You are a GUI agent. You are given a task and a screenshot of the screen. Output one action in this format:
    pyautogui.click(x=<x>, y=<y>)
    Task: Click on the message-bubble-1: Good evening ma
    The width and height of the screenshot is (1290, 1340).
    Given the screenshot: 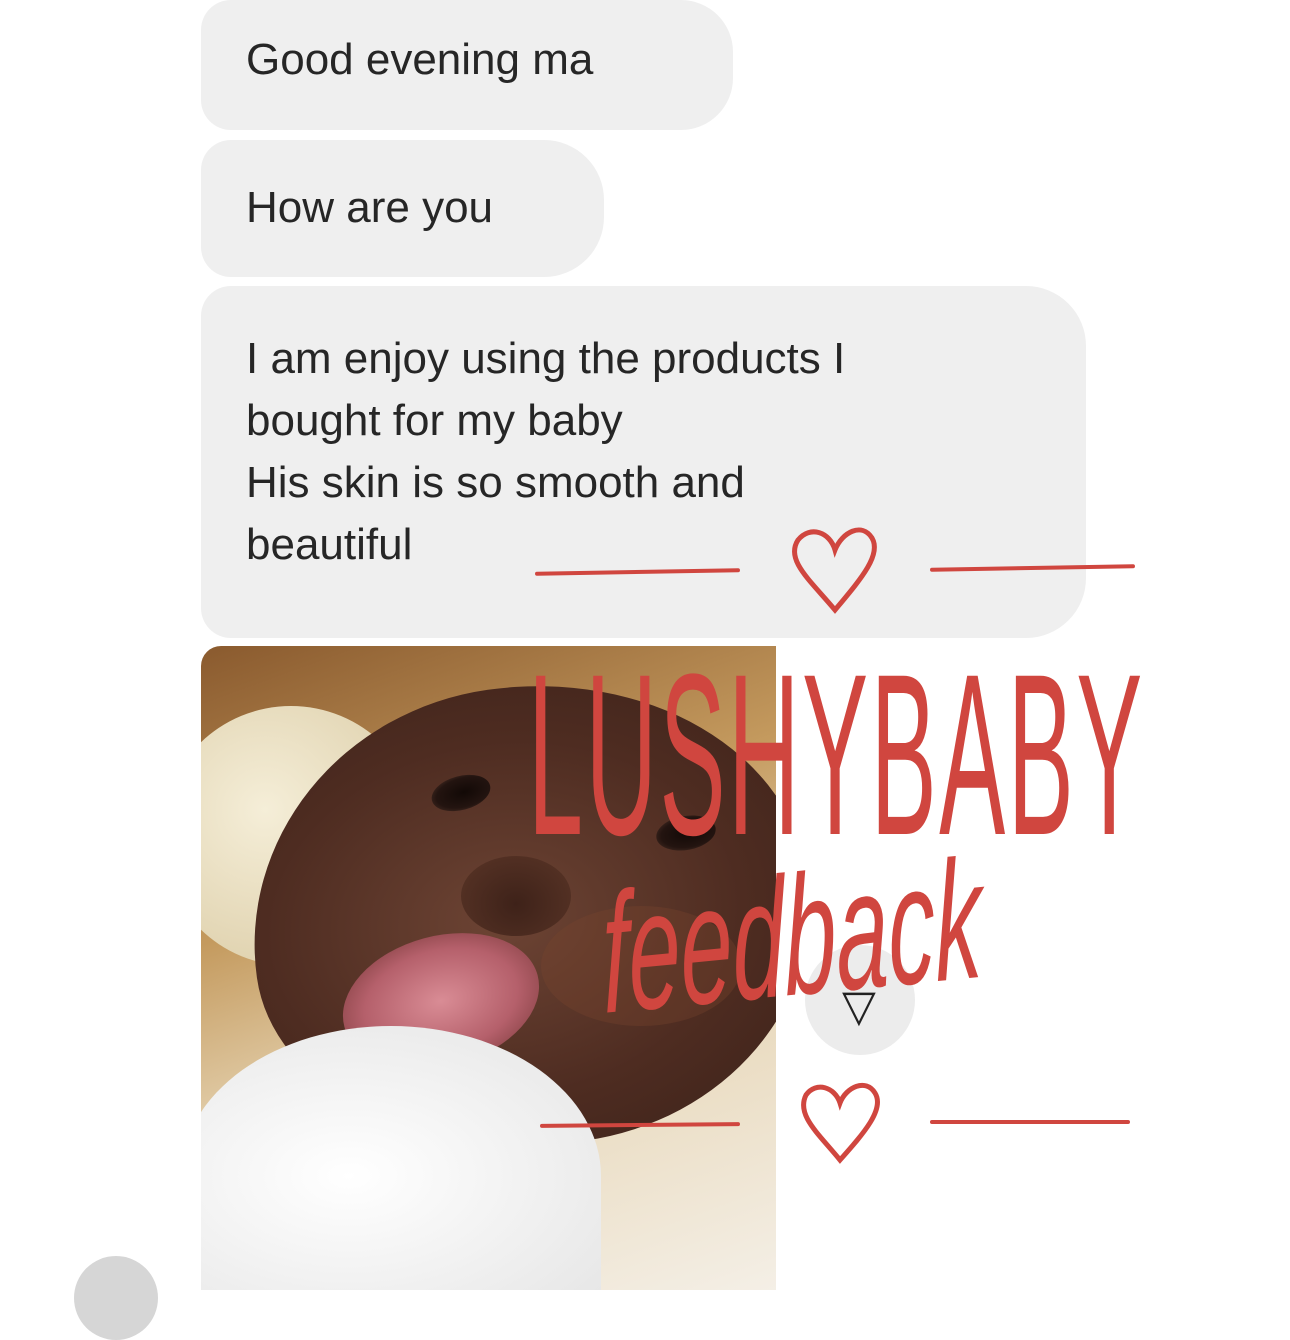 What is the action you would take?
    pyautogui.click(x=467, y=65)
    